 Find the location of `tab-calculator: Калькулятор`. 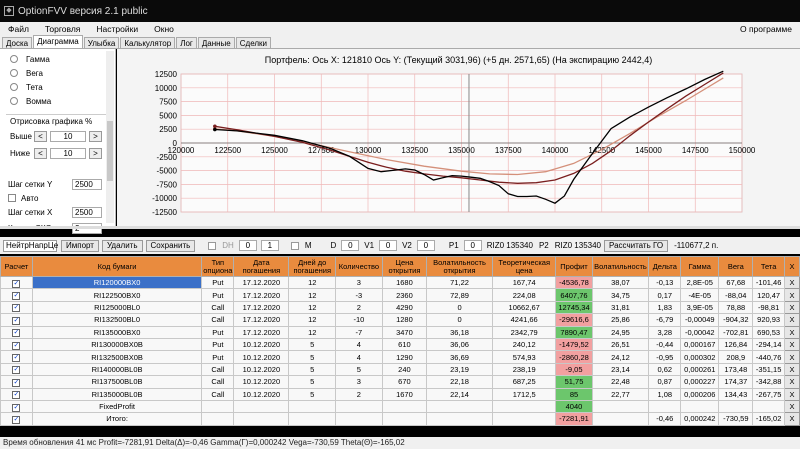

tab-calculator: Калькулятор is located at coordinates (148, 42).